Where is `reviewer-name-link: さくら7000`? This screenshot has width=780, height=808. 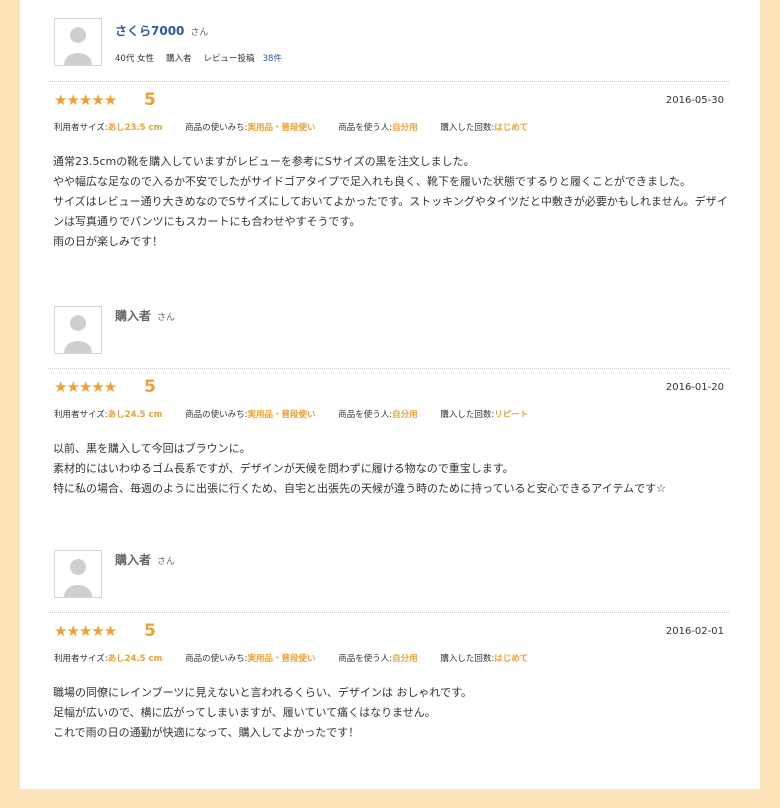 reviewer-name-link: さくら7000 is located at coordinates (149, 31).